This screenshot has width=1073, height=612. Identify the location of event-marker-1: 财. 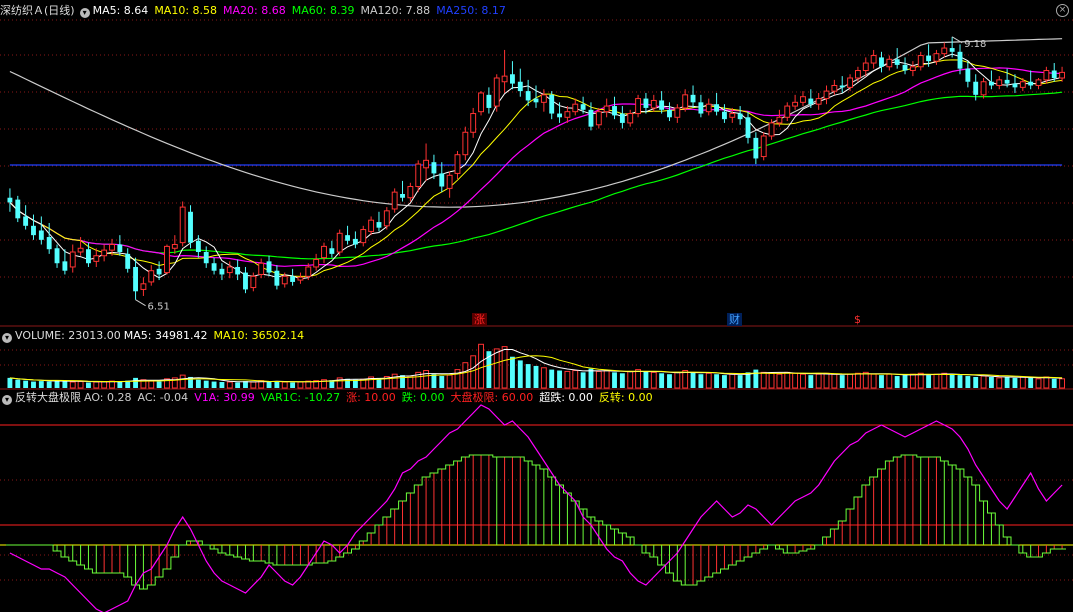
(734, 319).